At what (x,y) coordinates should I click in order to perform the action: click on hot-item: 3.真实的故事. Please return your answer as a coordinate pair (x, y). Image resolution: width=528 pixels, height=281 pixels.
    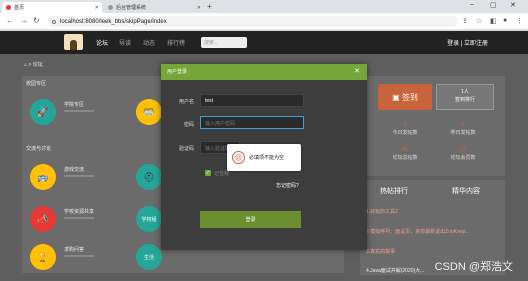
    Looking at the image, I should click on (380, 251).